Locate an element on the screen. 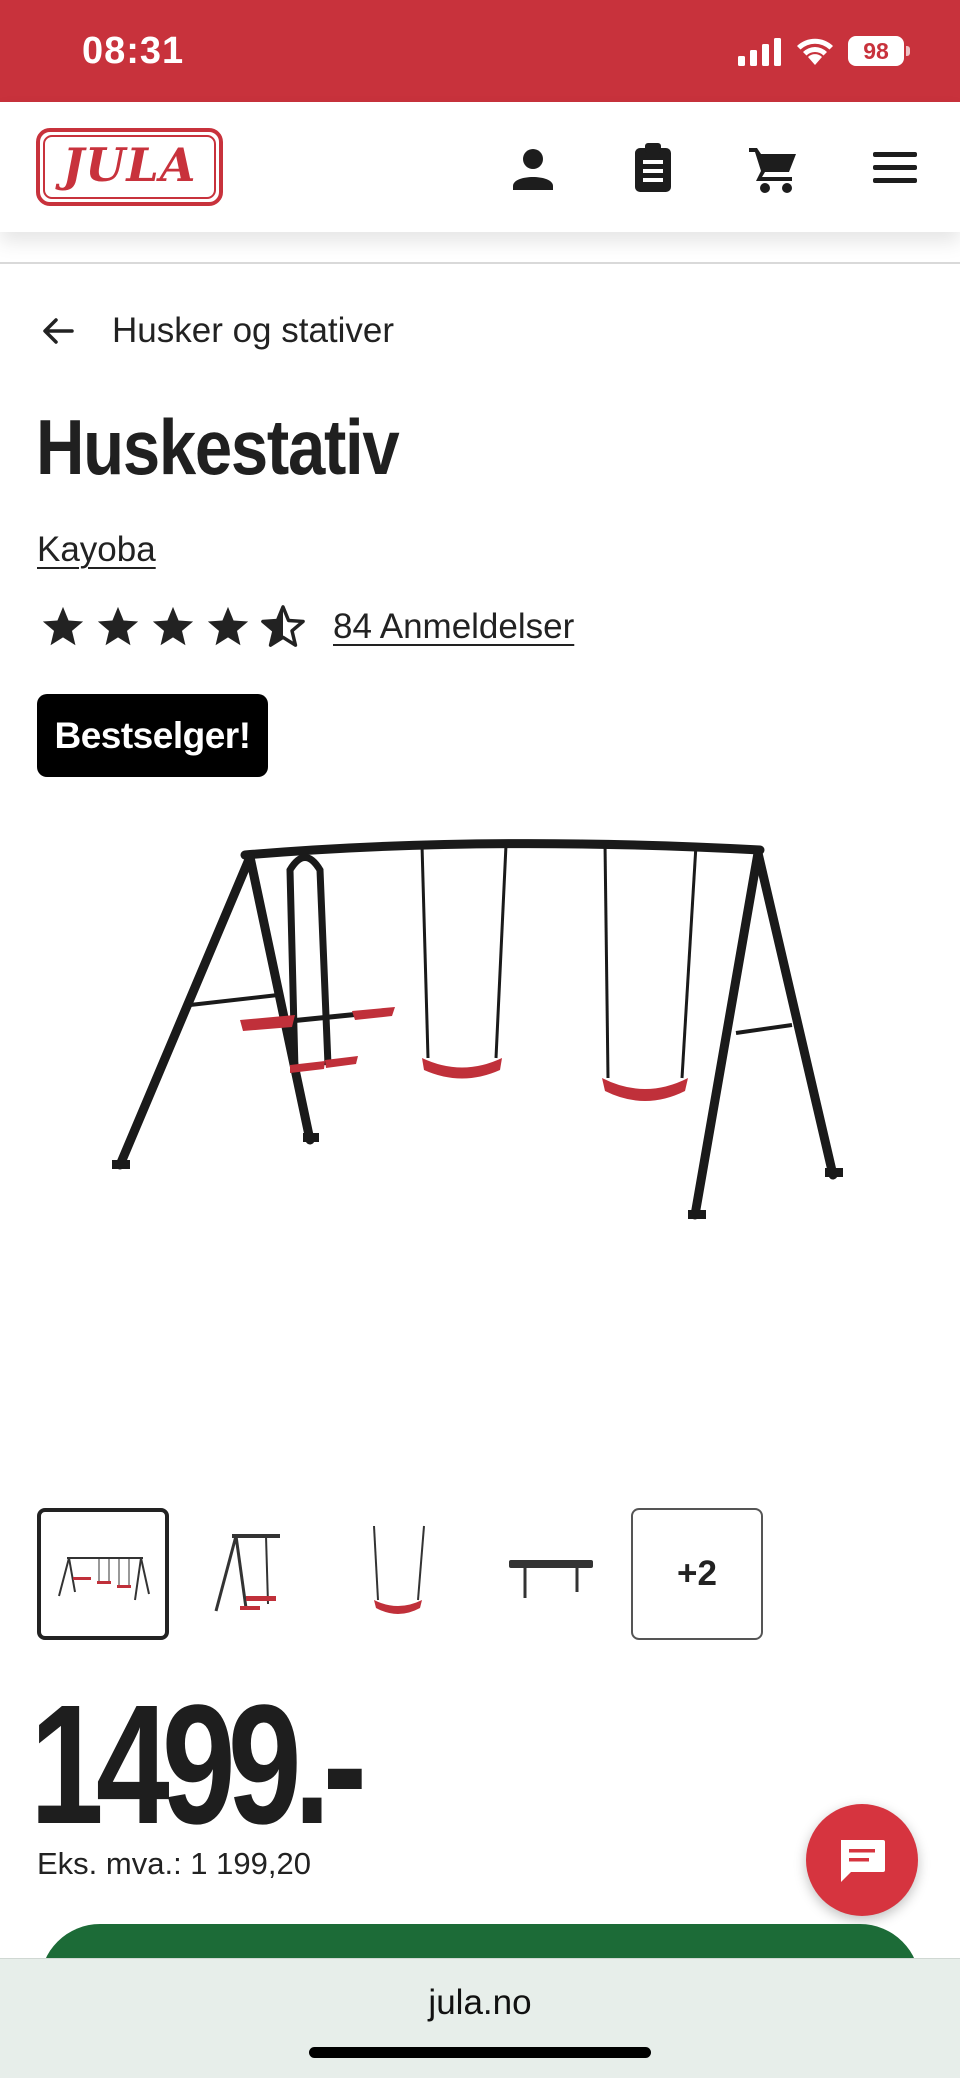 This screenshot has height=2078, width=960. thumbnail-glider-image is located at coordinates (247, 1573).